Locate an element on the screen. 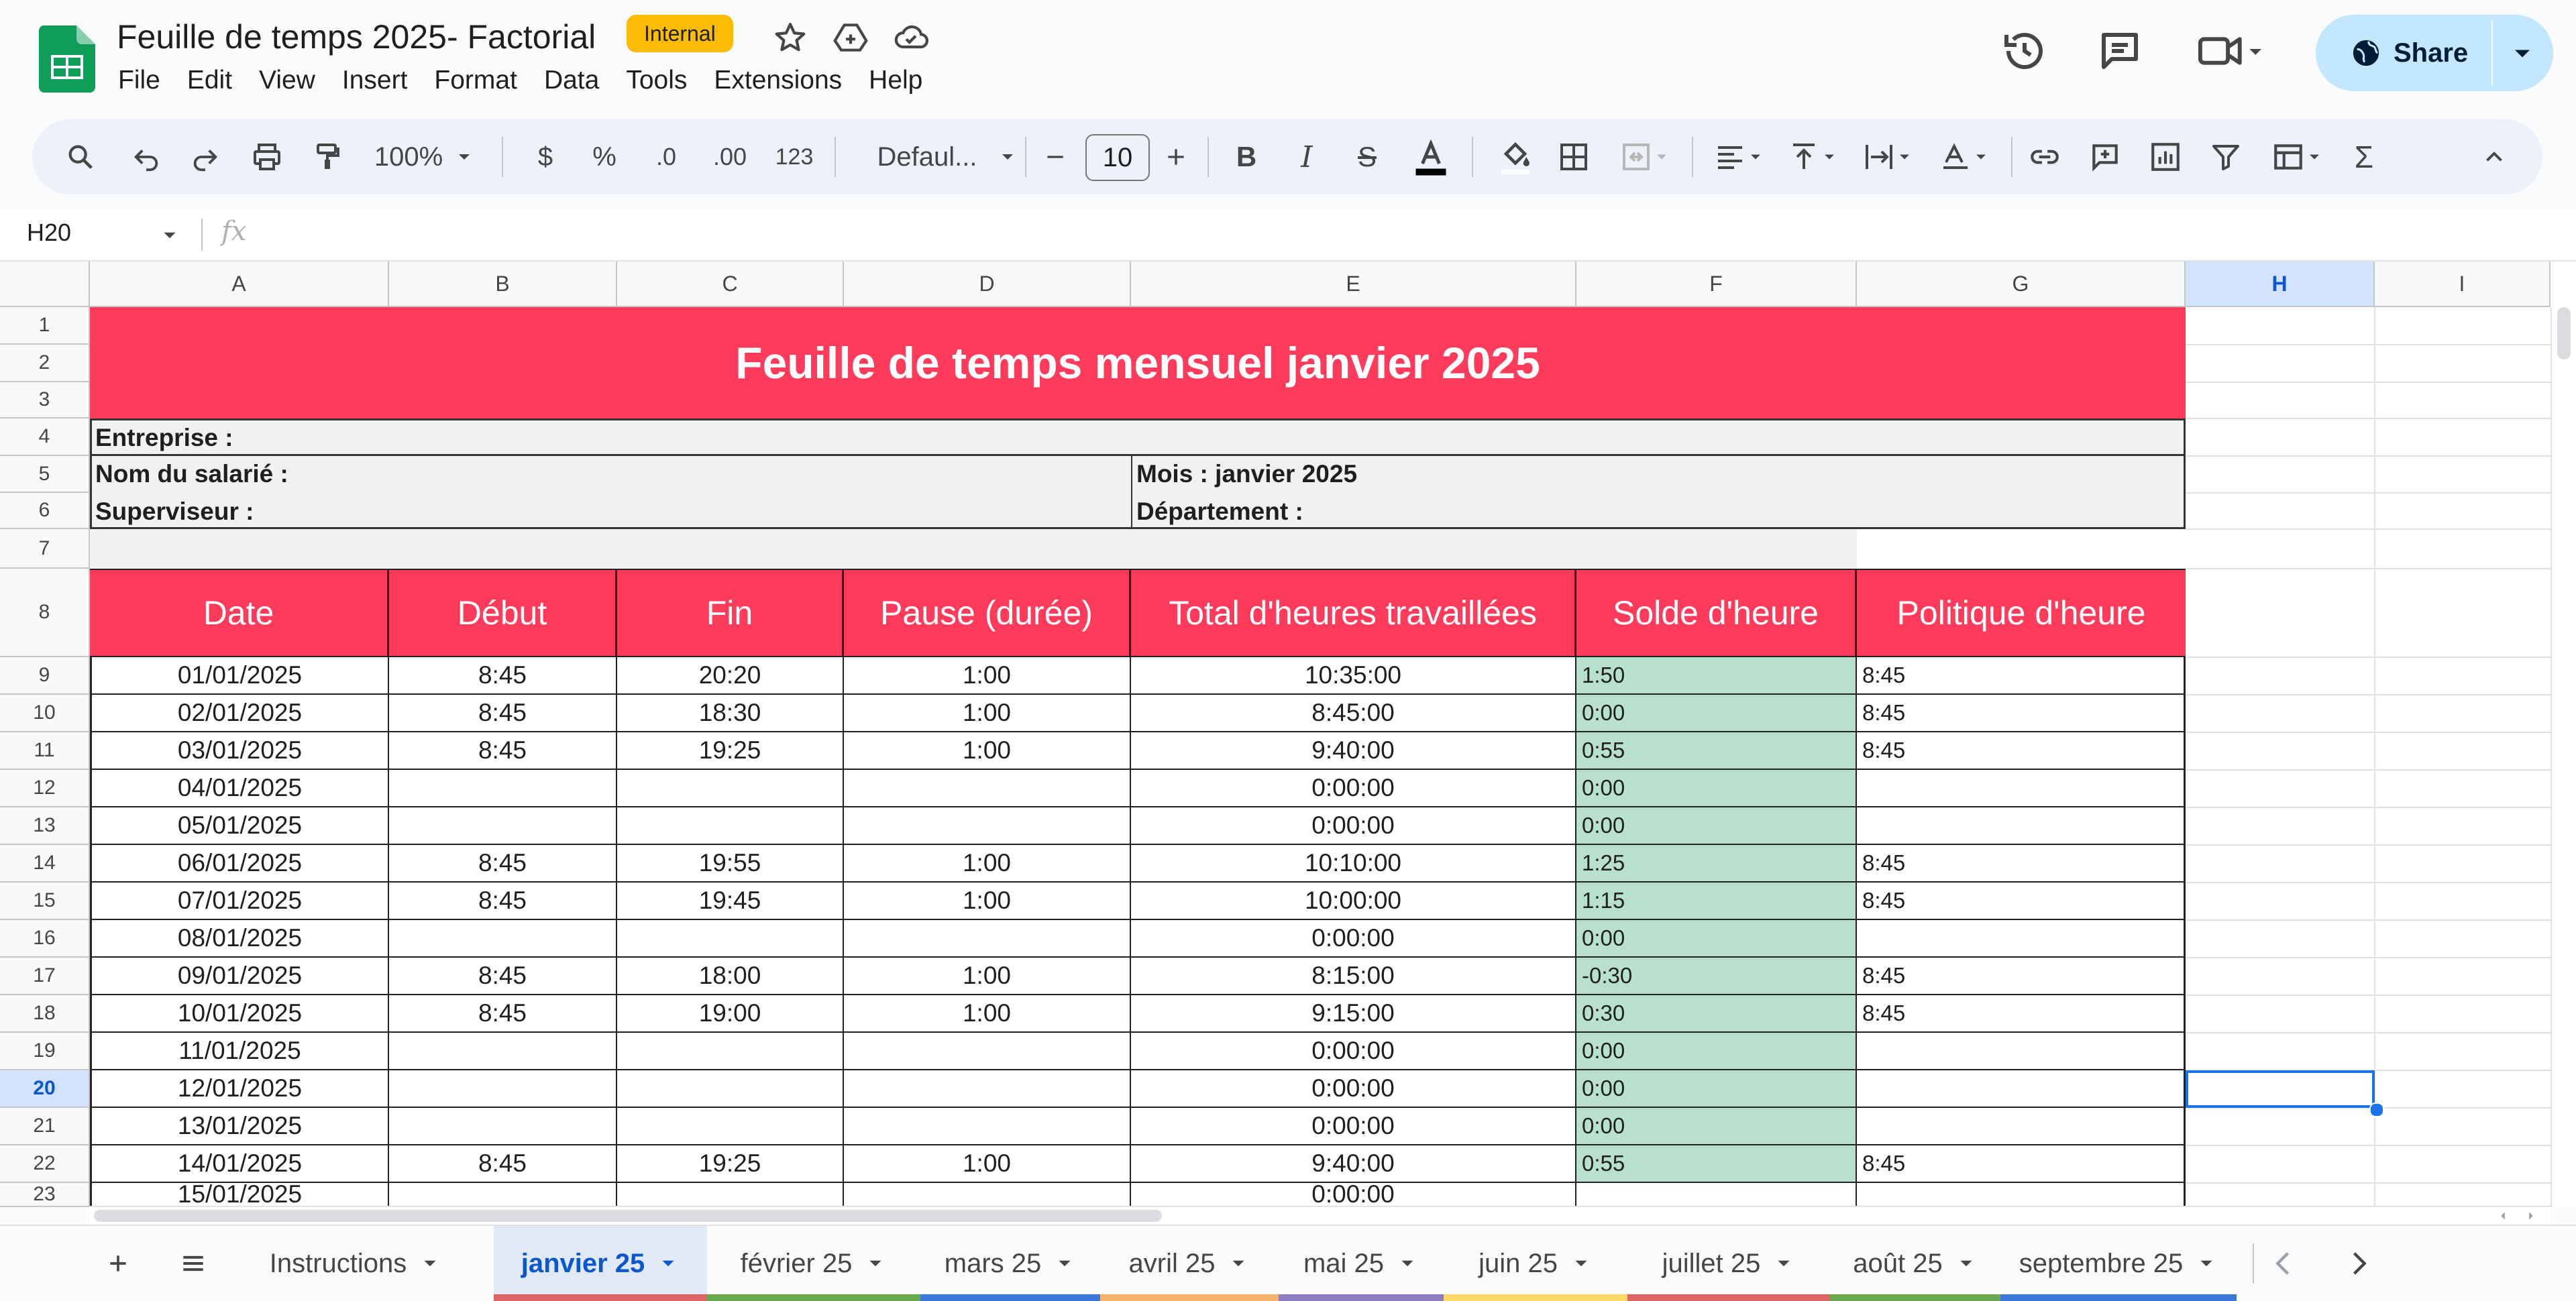  meet-video-icon is located at coordinates (2229, 51).